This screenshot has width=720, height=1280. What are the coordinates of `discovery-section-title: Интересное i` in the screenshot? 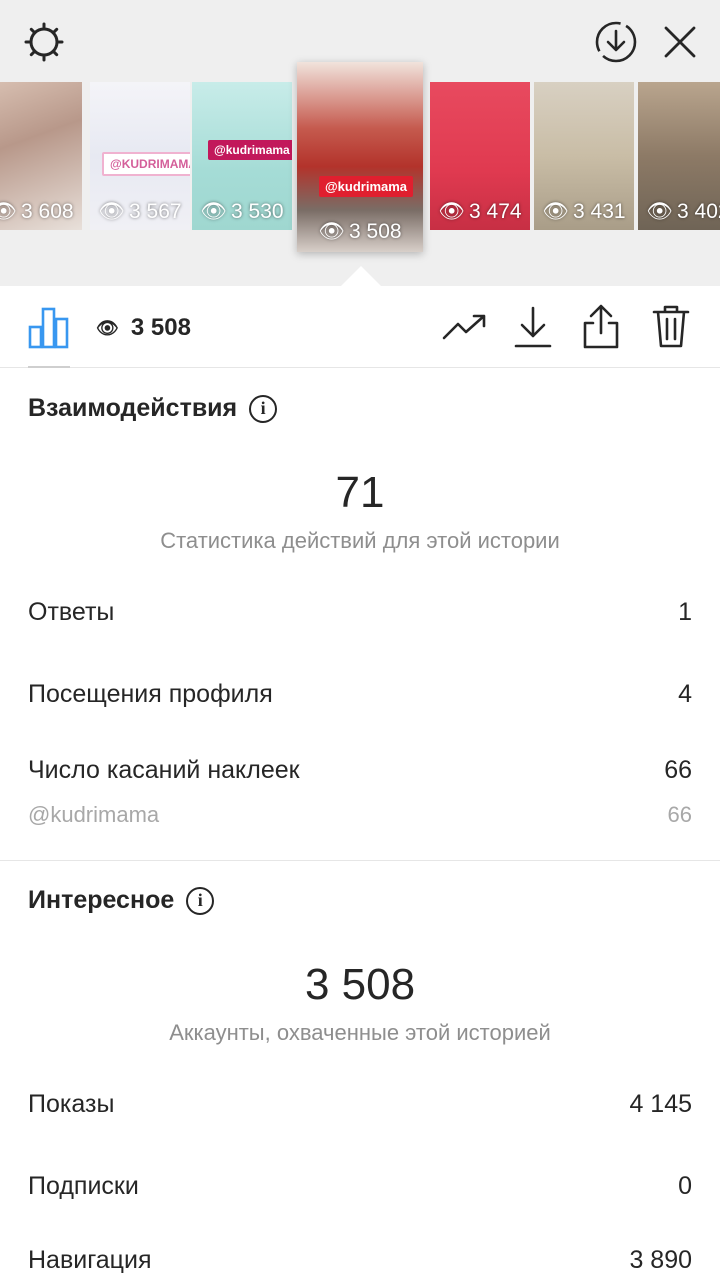 It's located at (121, 900).